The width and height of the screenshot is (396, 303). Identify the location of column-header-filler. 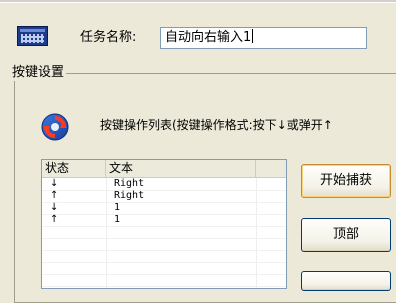
(271, 168).